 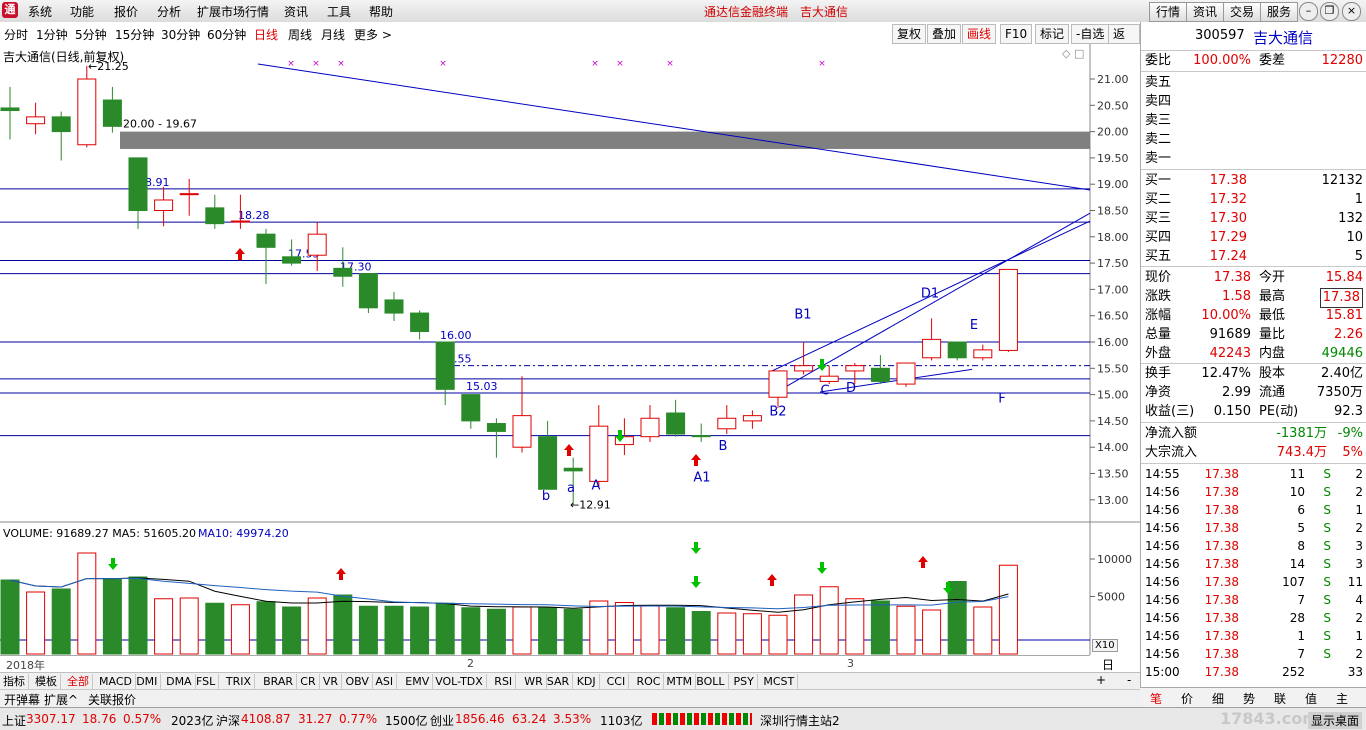 What do you see at coordinates (800, 720) in the screenshot?
I see `server-name: 深圳行情主站2` at bounding box center [800, 720].